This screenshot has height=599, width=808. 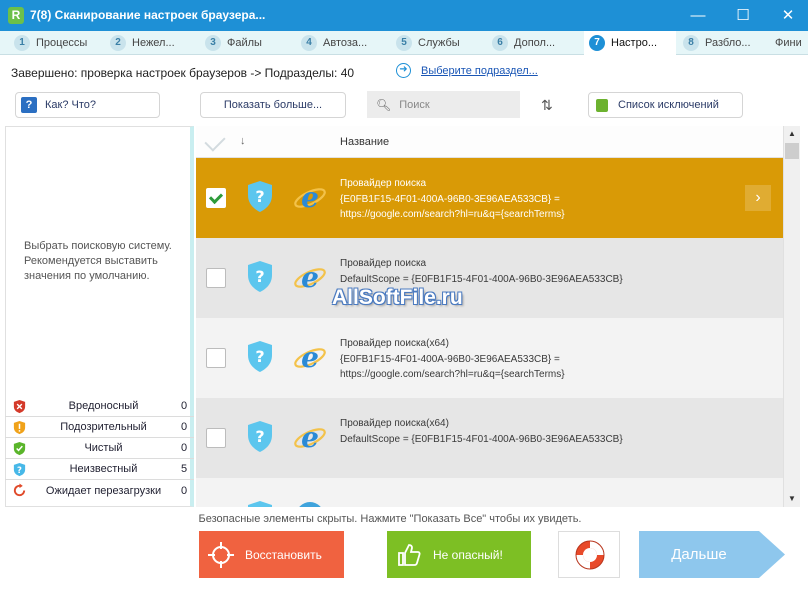 I want to click on help-button, so click(x=589, y=554).